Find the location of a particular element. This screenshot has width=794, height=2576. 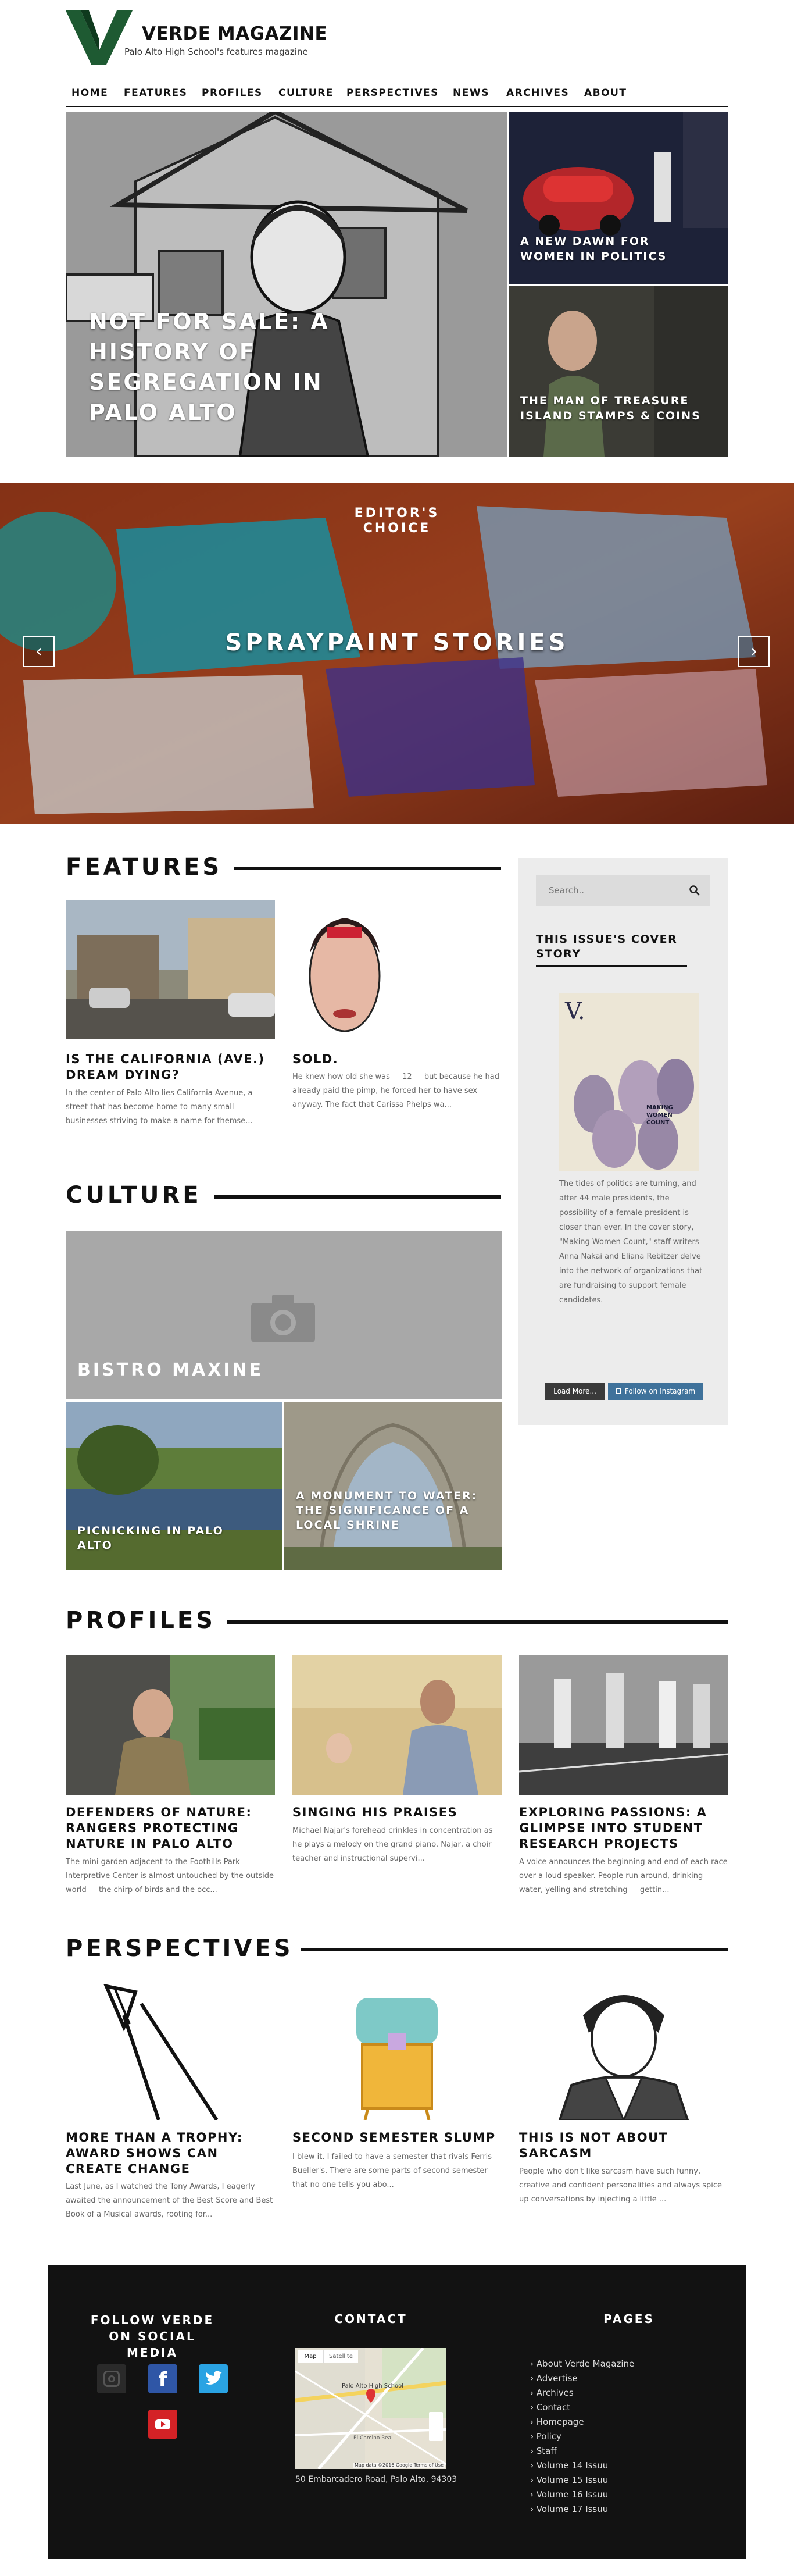

nav-archives: ARCHIVES is located at coordinates (537, 93).